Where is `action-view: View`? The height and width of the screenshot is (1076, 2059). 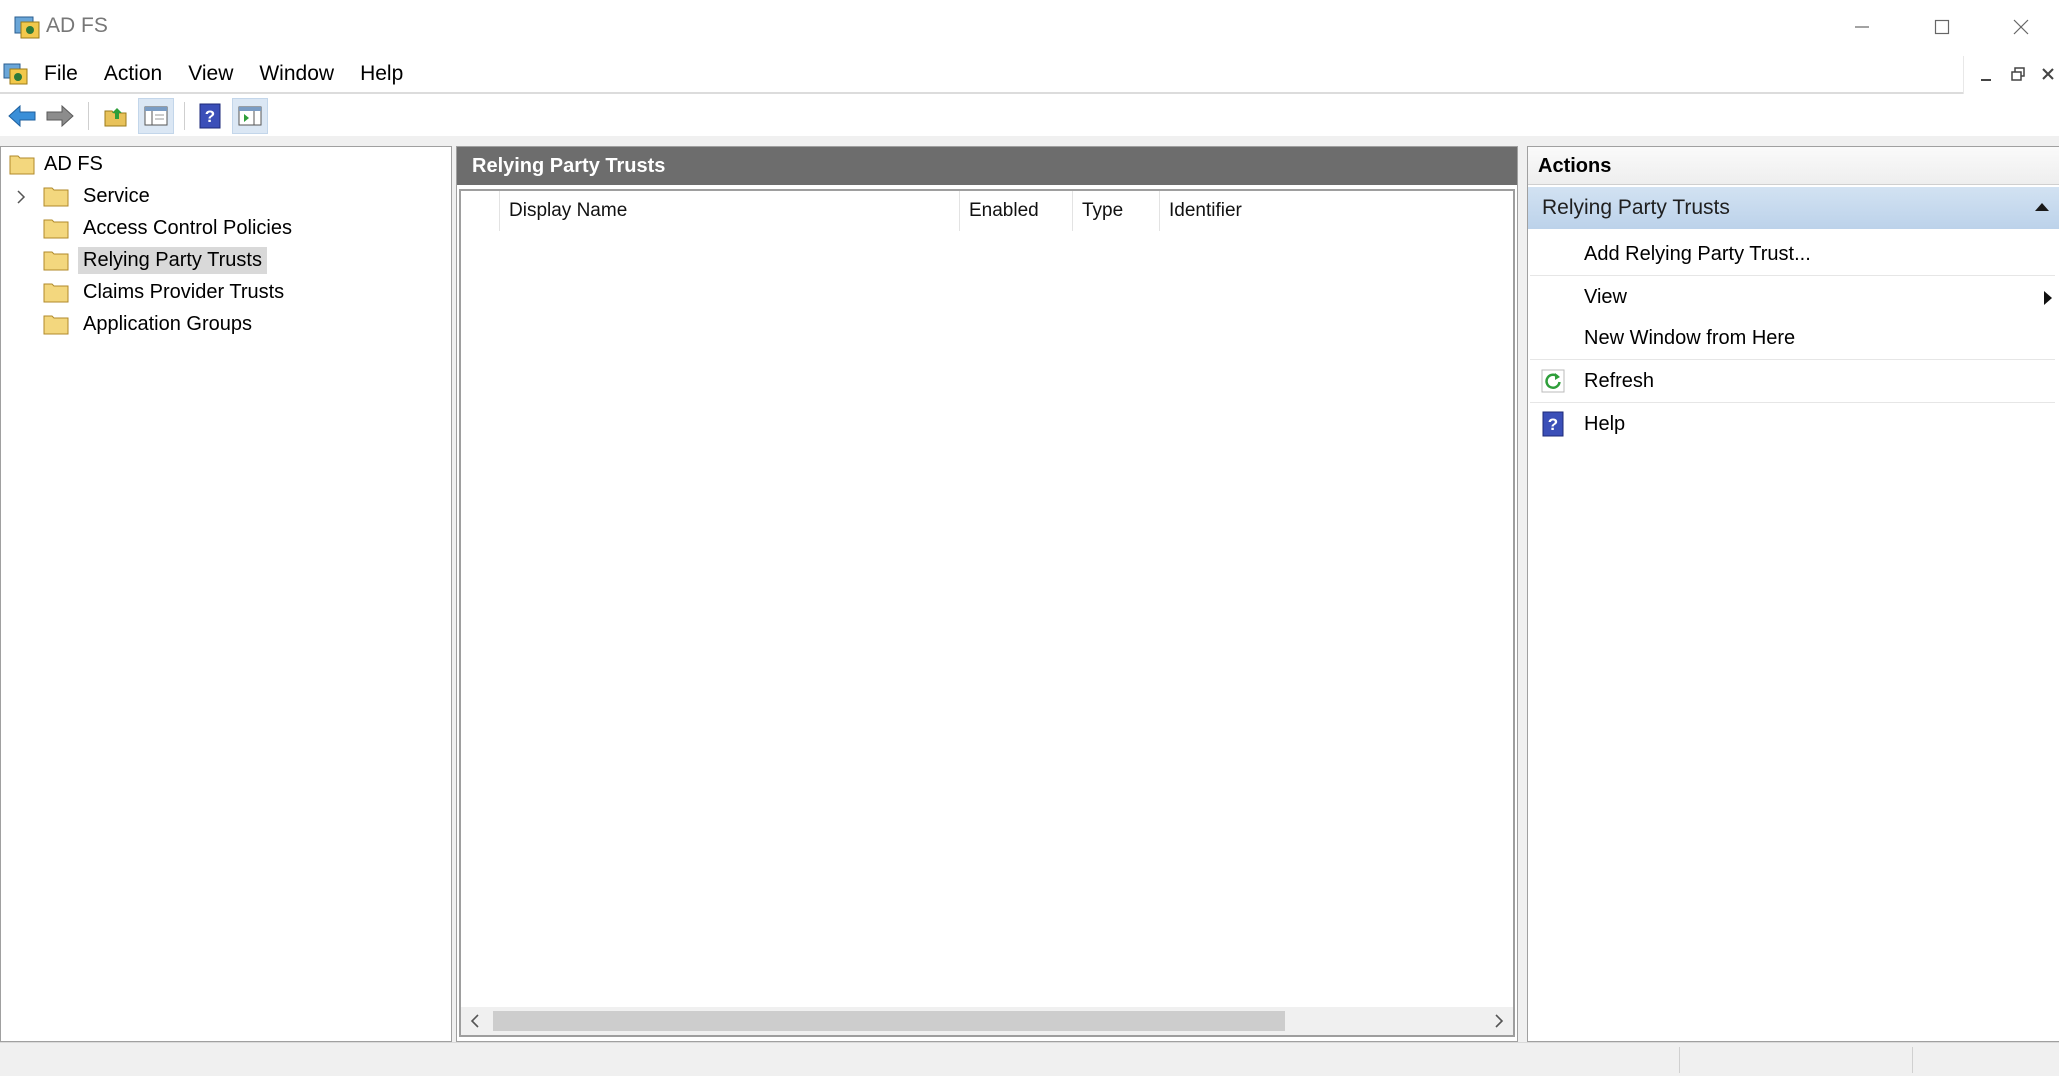 action-view: View is located at coordinates (1793, 297).